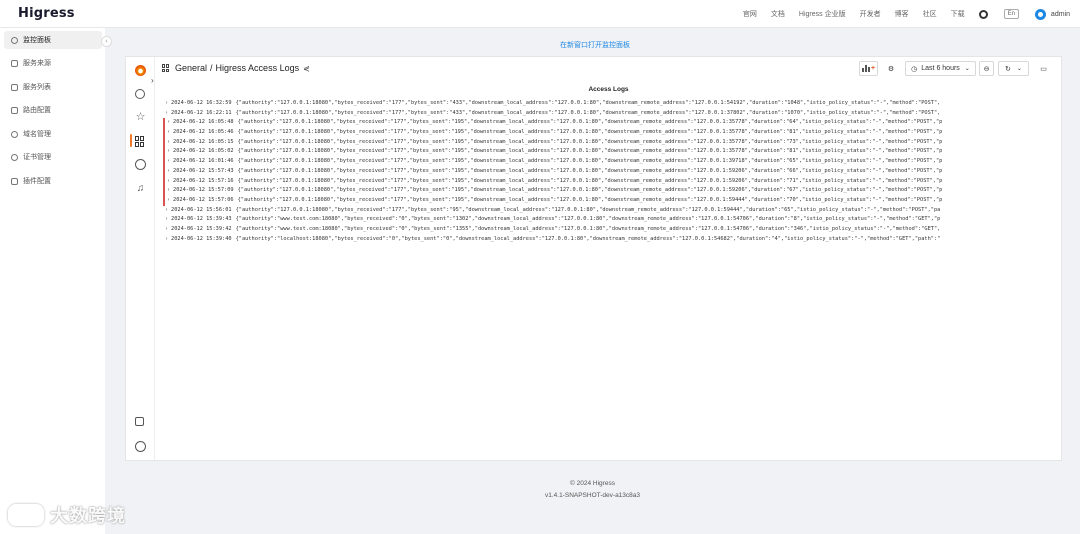  I want to click on nav-download: 下载, so click(958, 14).